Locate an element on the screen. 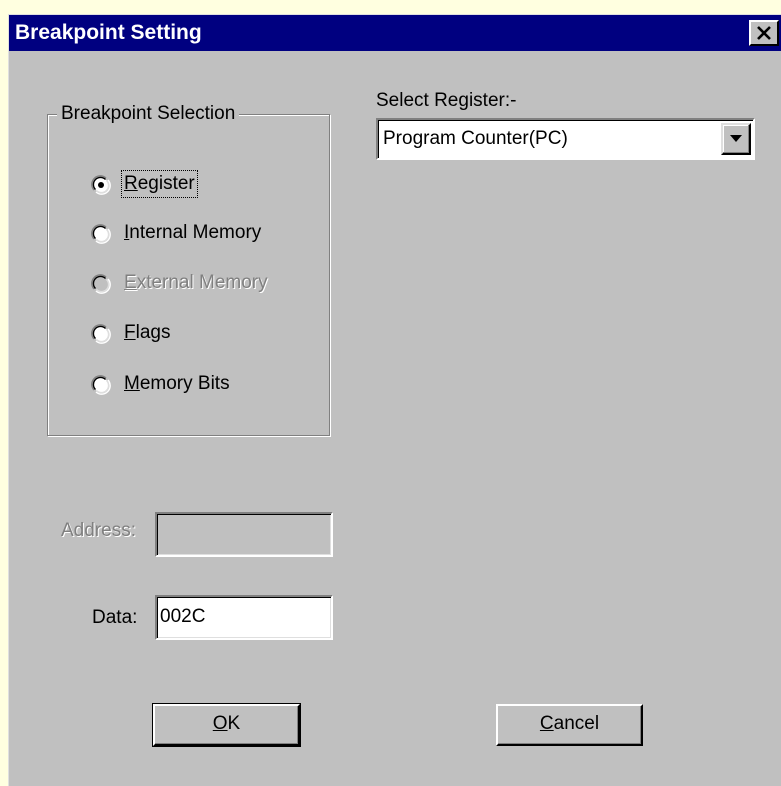 Image resolution: width=781 pixels, height=786 pixels. select-register-value: Program Counter(PC) is located at coordinates (475, 138).